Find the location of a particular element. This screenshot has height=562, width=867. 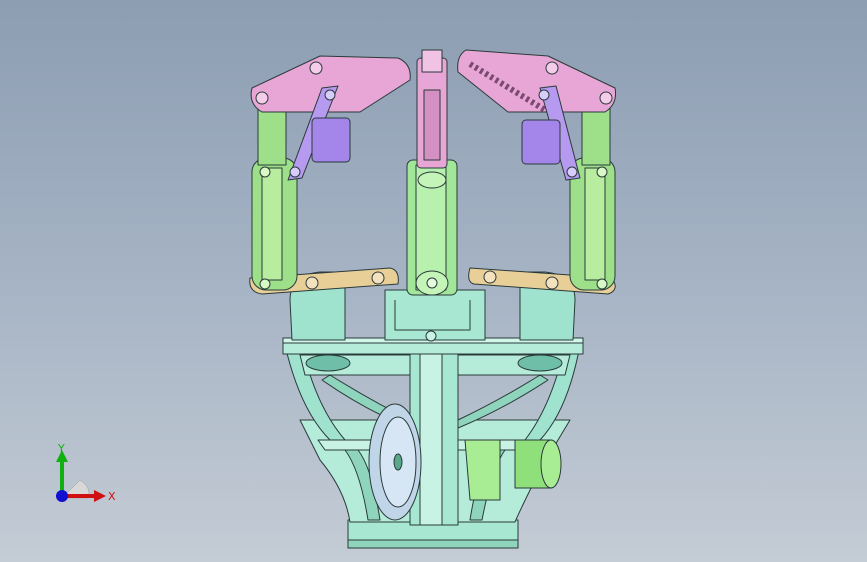

axis-triad: Y X is located at coordinates (86, 472).